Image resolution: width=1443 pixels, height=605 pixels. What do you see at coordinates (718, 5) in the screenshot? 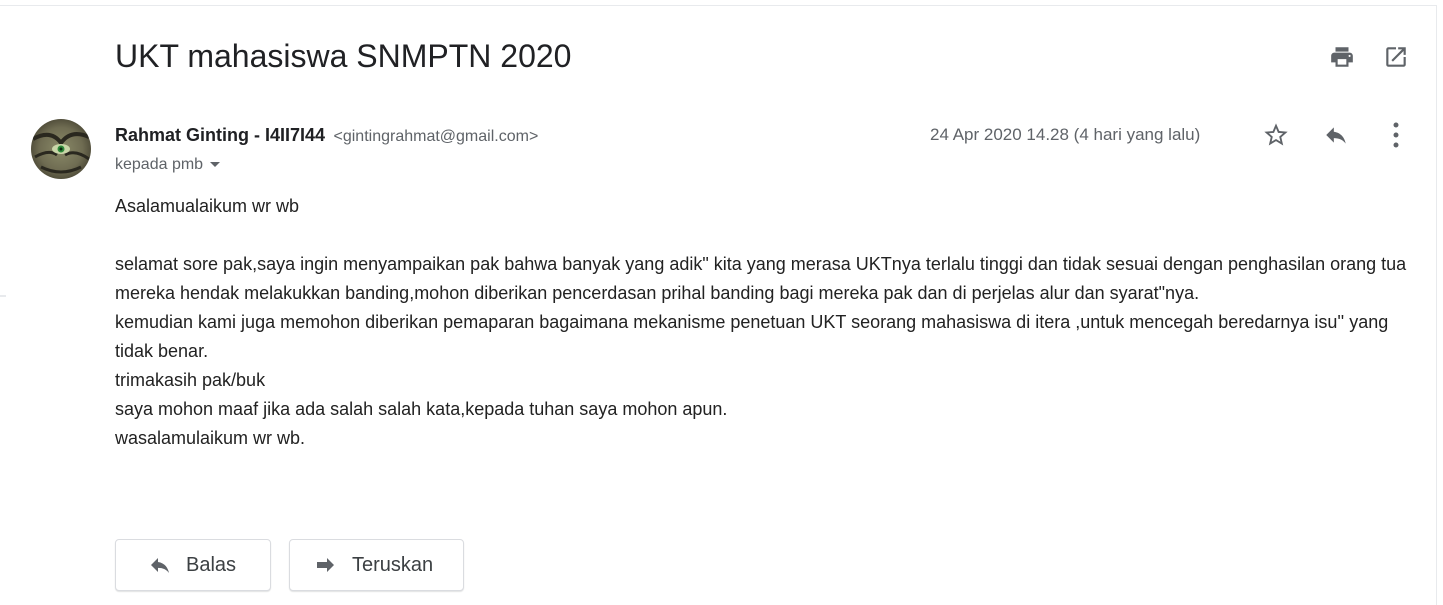
I see `top-divider` at bounding box center [718, 5].